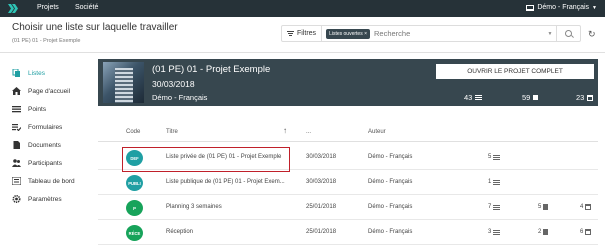 The height and width of the screenshot is (247, 605). What do you see at coordinates (473, 97) in the screenshot?
I see `points-count: 43` at bounding box center [473, 97].